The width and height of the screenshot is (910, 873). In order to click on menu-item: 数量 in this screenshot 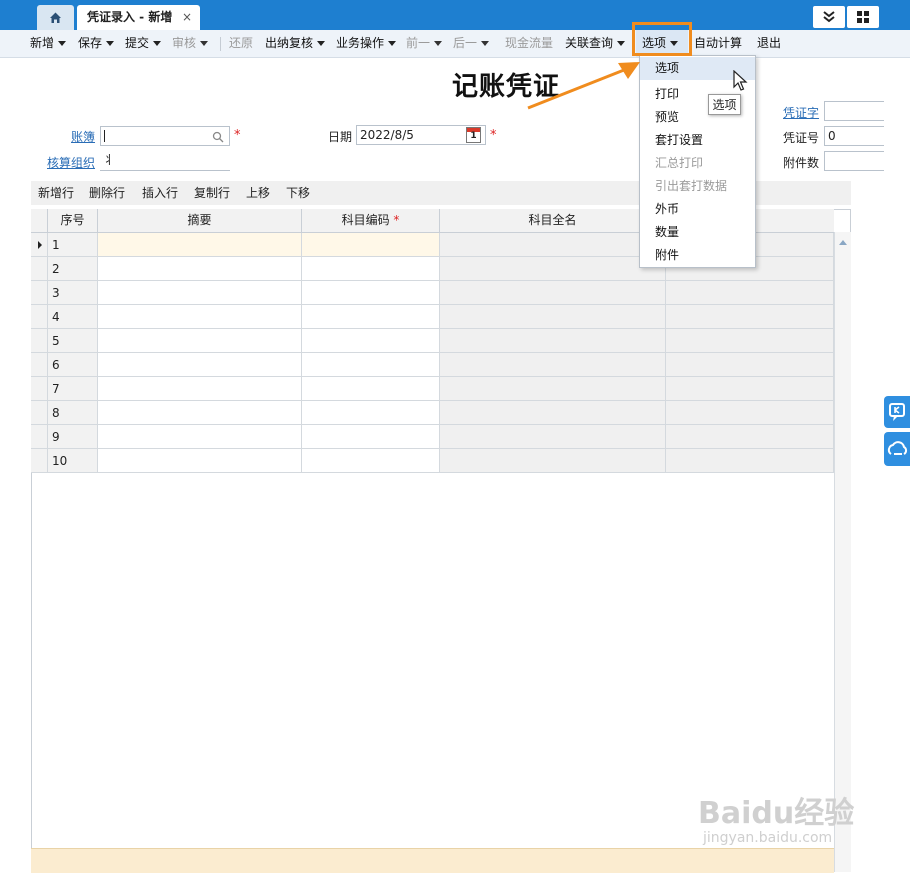, I will do `click(697, 232)`.